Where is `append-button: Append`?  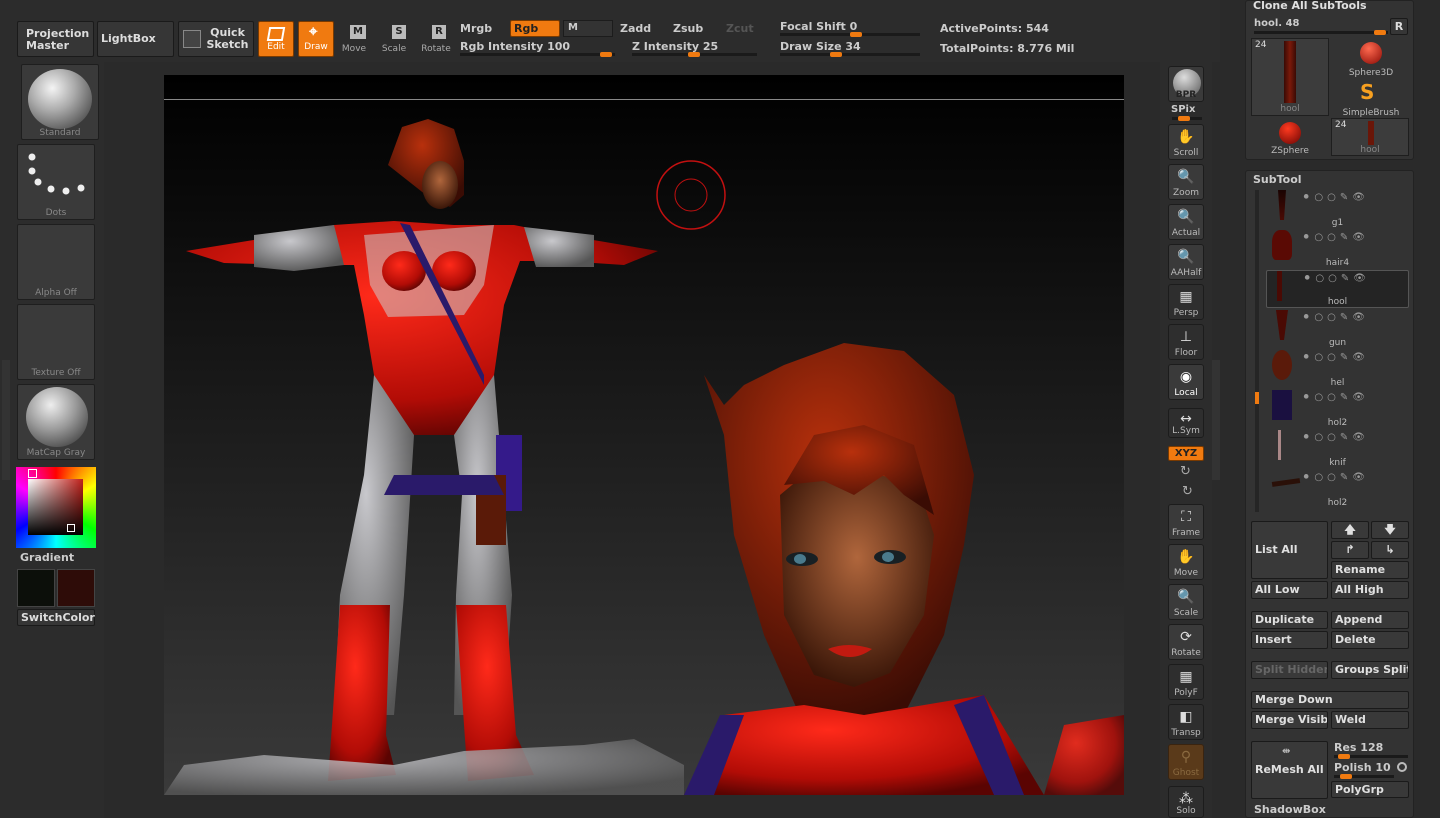
append-button: Append is located at coordinates (1370, 620).